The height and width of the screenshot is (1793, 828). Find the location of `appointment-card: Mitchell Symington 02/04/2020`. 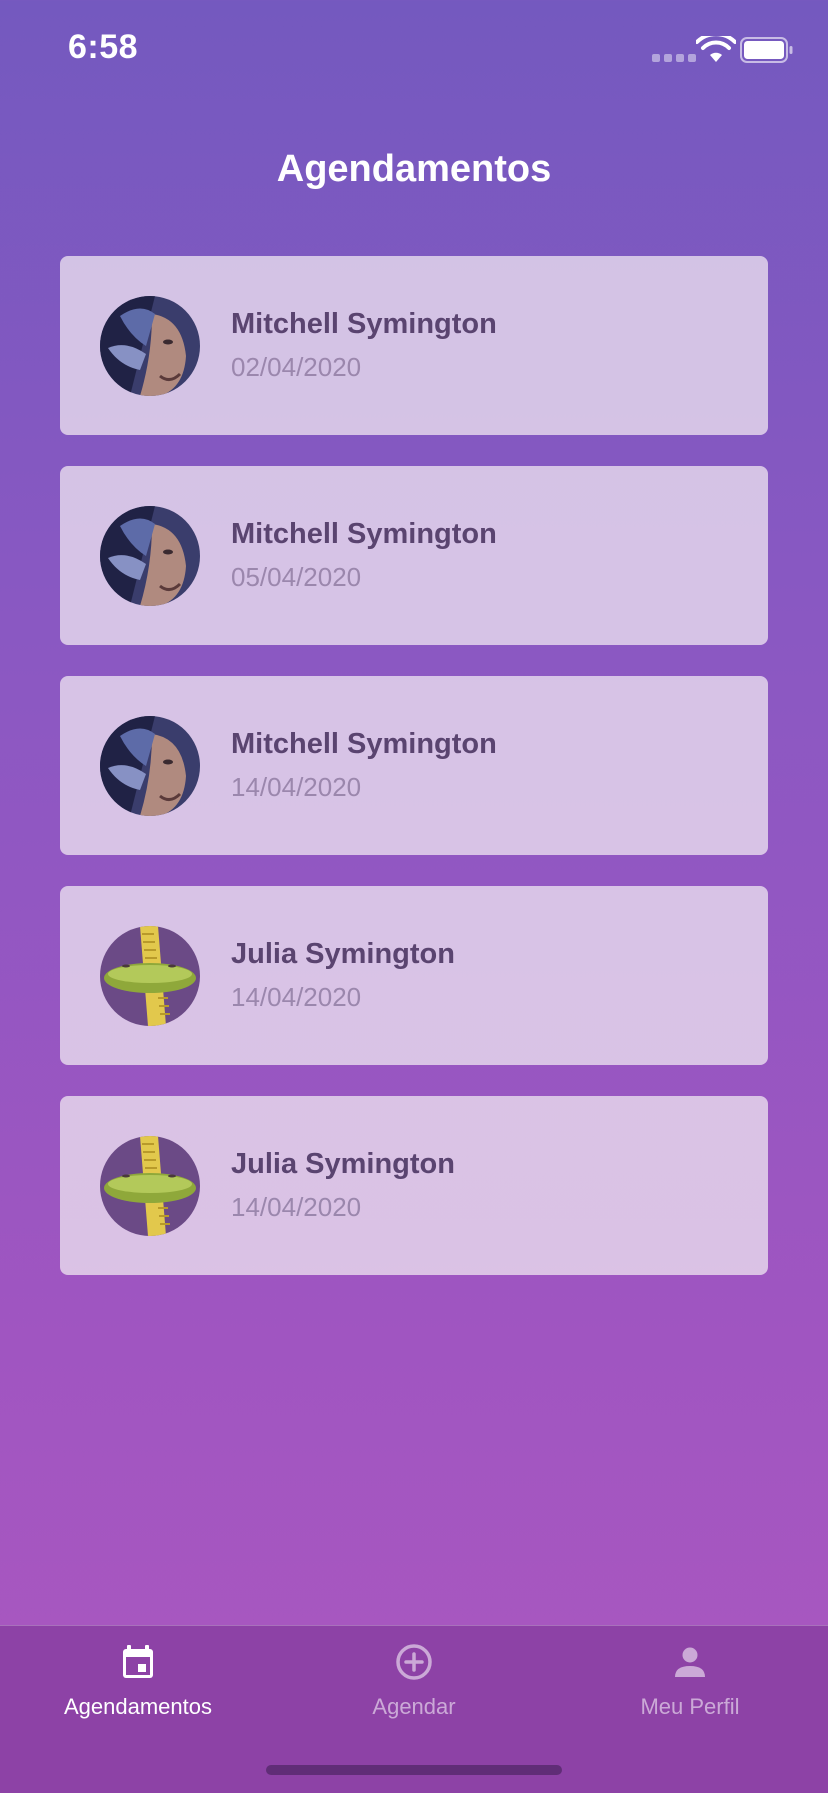

appointment-card: Mitchell Symington 02/04/2020 is located at coordinates (414, 345).